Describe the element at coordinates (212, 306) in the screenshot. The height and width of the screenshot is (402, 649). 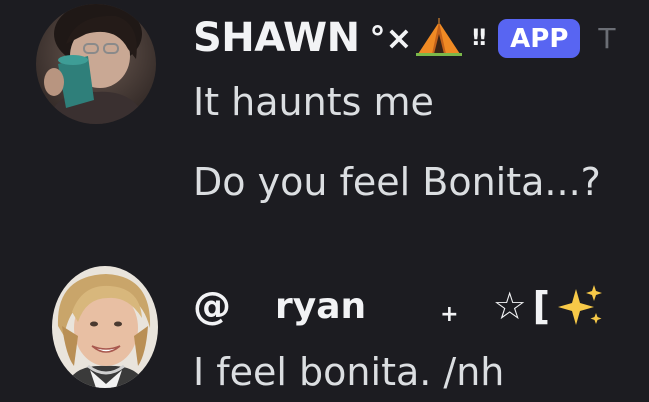
I see `at-prefix: @` at that location.